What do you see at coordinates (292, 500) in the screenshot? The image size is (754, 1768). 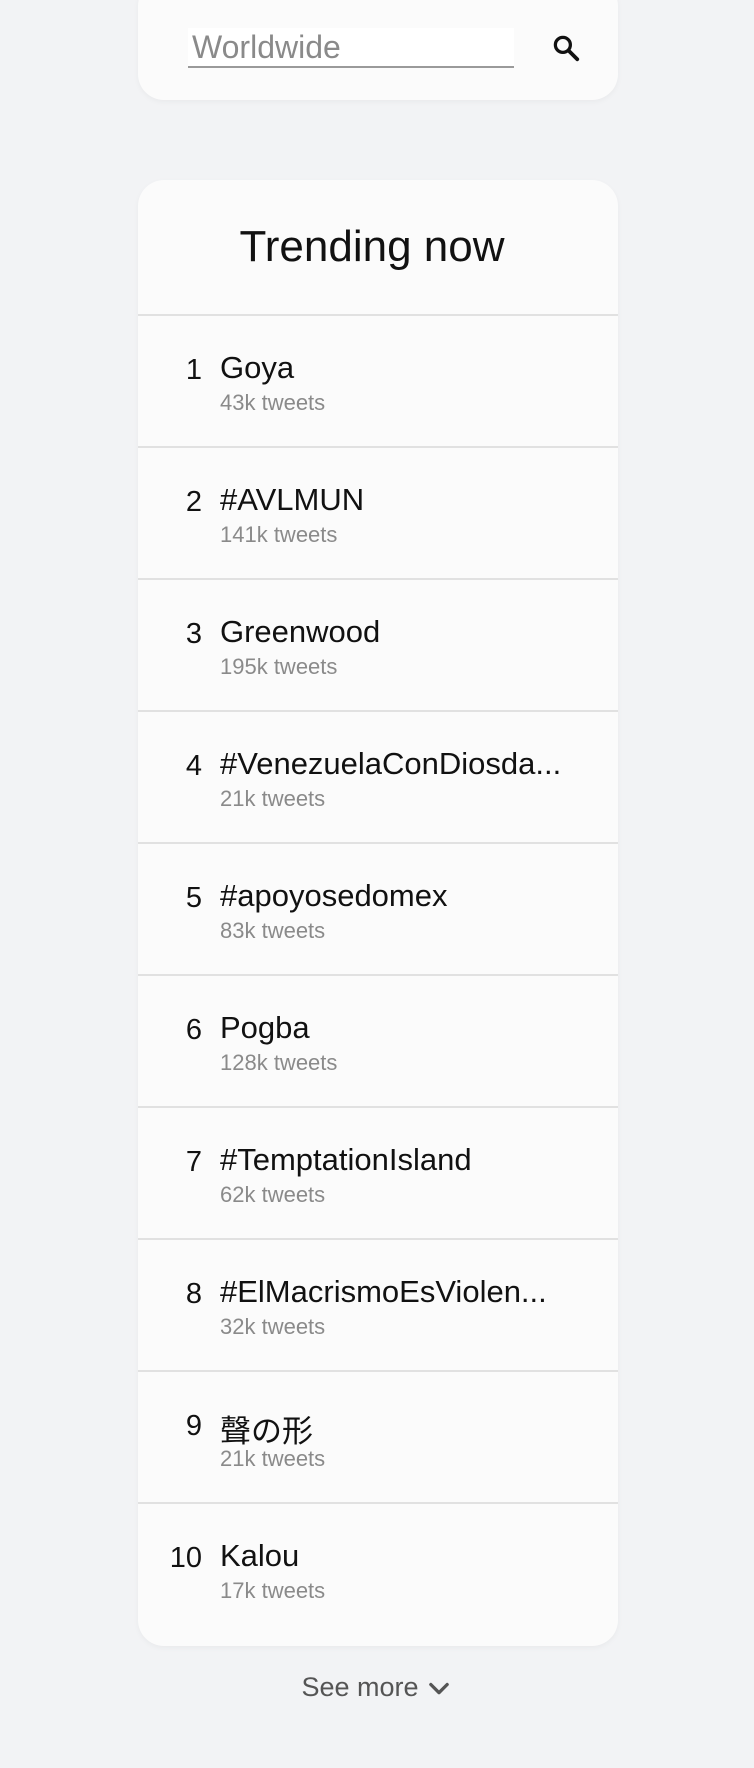 I see `trend-name: #AVLMUN` at bounding box center [292, 500].